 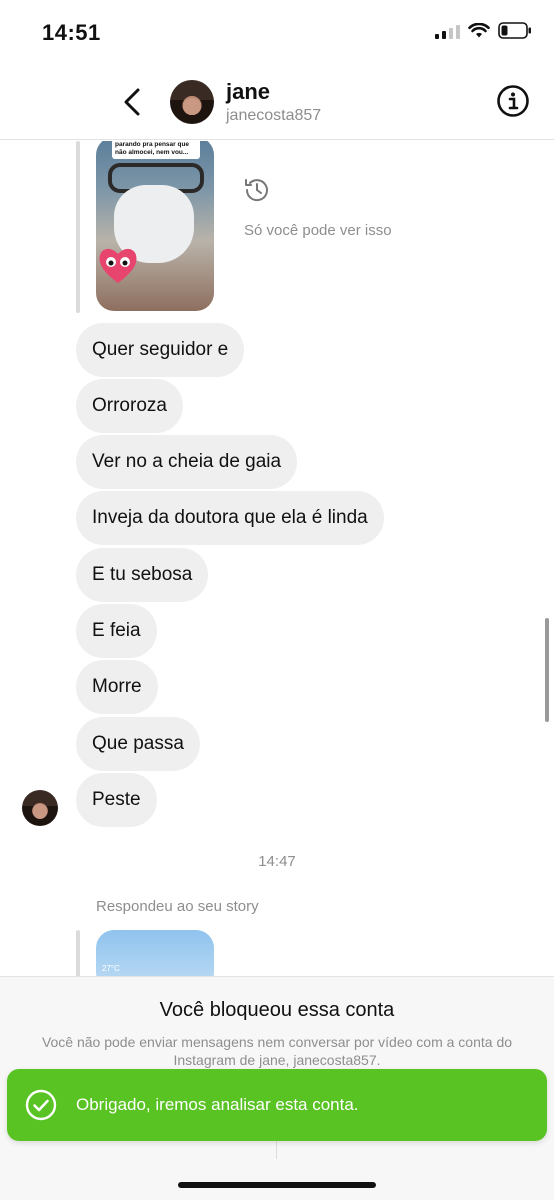 I want to click on status-time: 14:51, so click(x=71, y=32).